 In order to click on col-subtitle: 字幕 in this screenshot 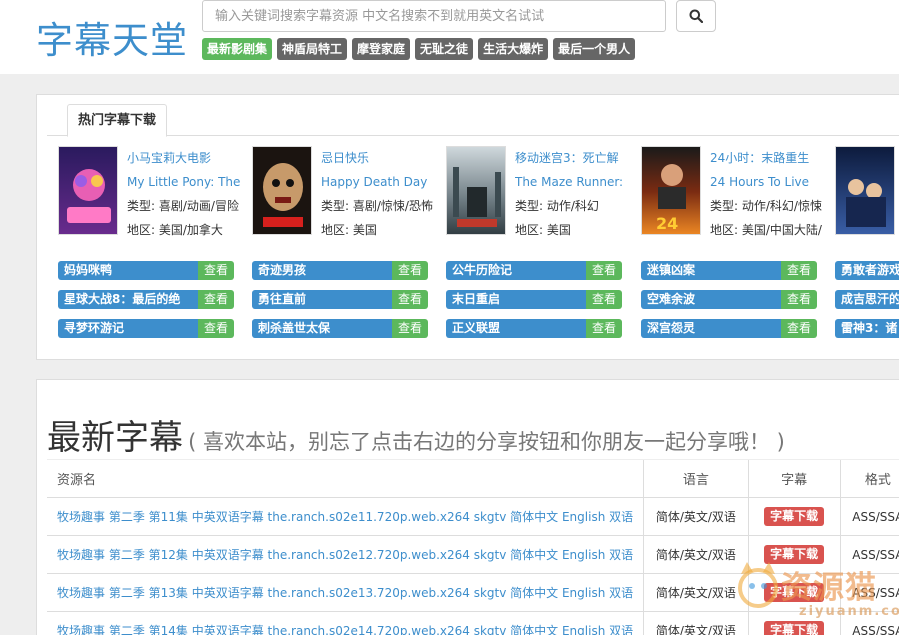, I will do `click(794, 478)`.